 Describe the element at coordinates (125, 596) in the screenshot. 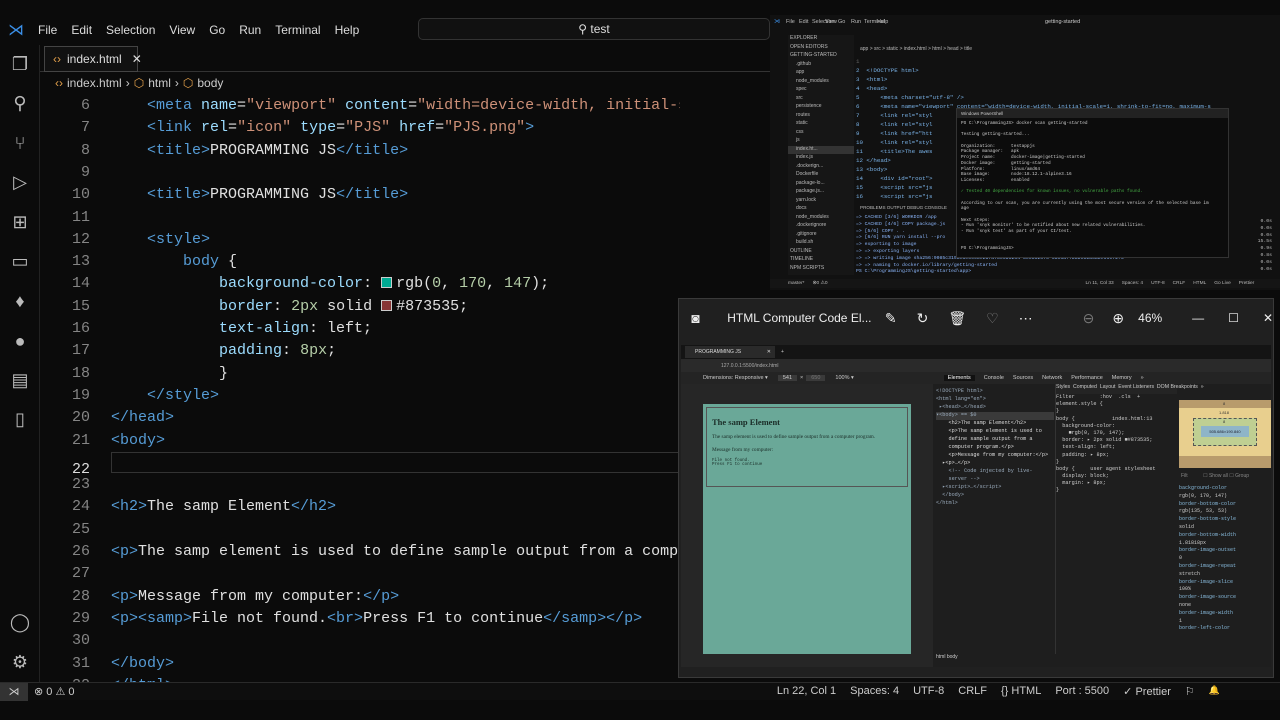

I see `code-token: <p>` at that location.